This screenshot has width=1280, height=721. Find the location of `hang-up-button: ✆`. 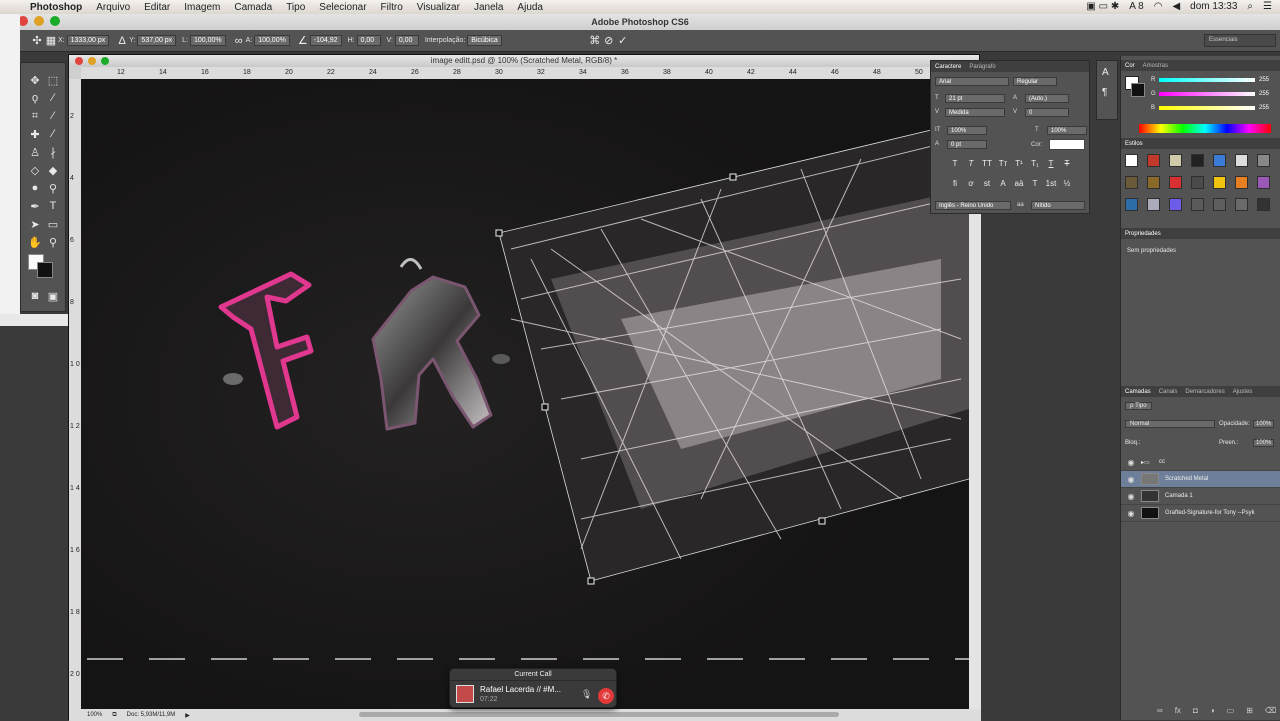

hang-up-button: ✆ is located at coordinates (606, 696).